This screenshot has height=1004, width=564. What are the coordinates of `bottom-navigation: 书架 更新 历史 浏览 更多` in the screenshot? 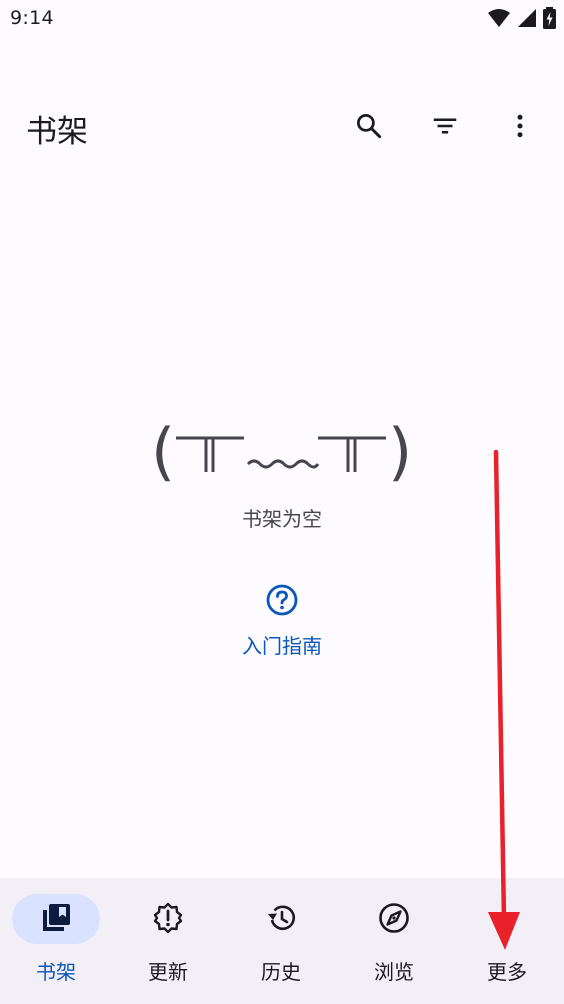 It's located at (282, 941).